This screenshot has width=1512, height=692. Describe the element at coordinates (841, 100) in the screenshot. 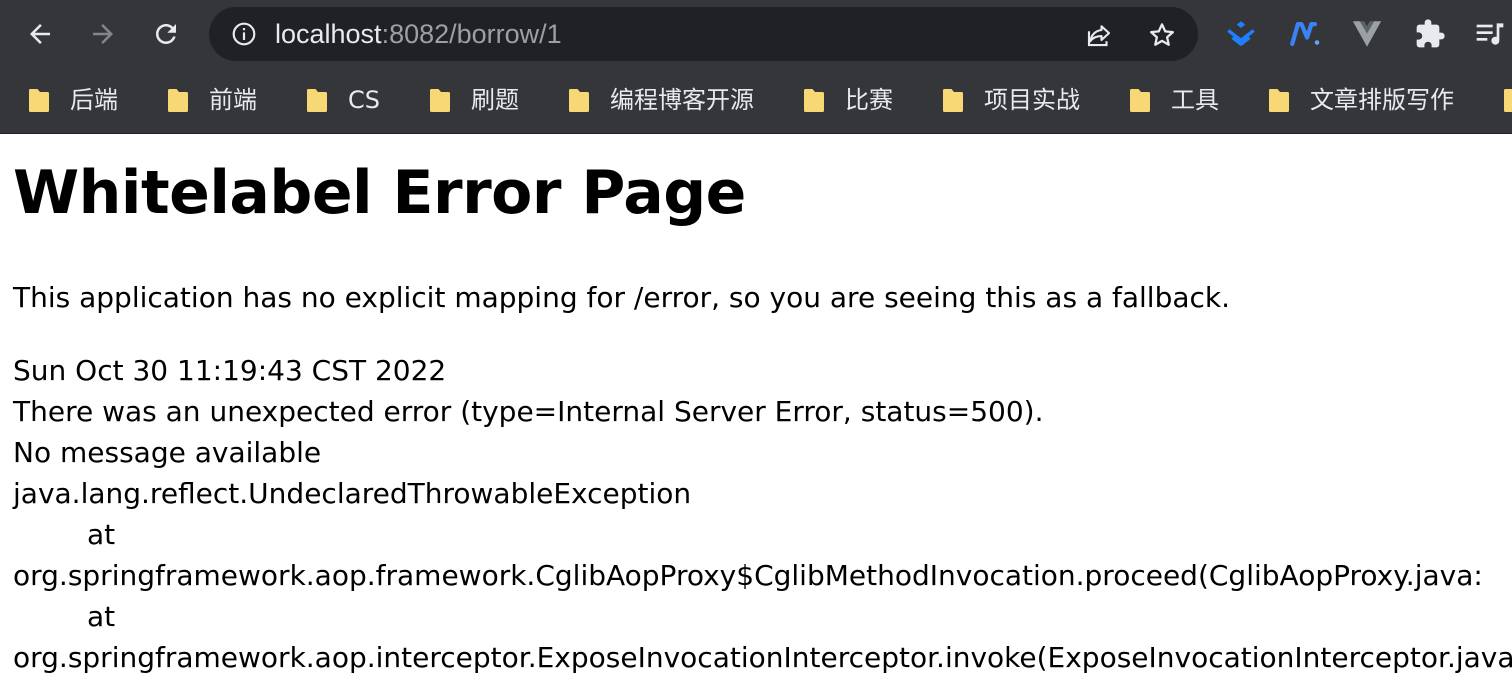

I see `bookmark-folder: 比赛` at that location.